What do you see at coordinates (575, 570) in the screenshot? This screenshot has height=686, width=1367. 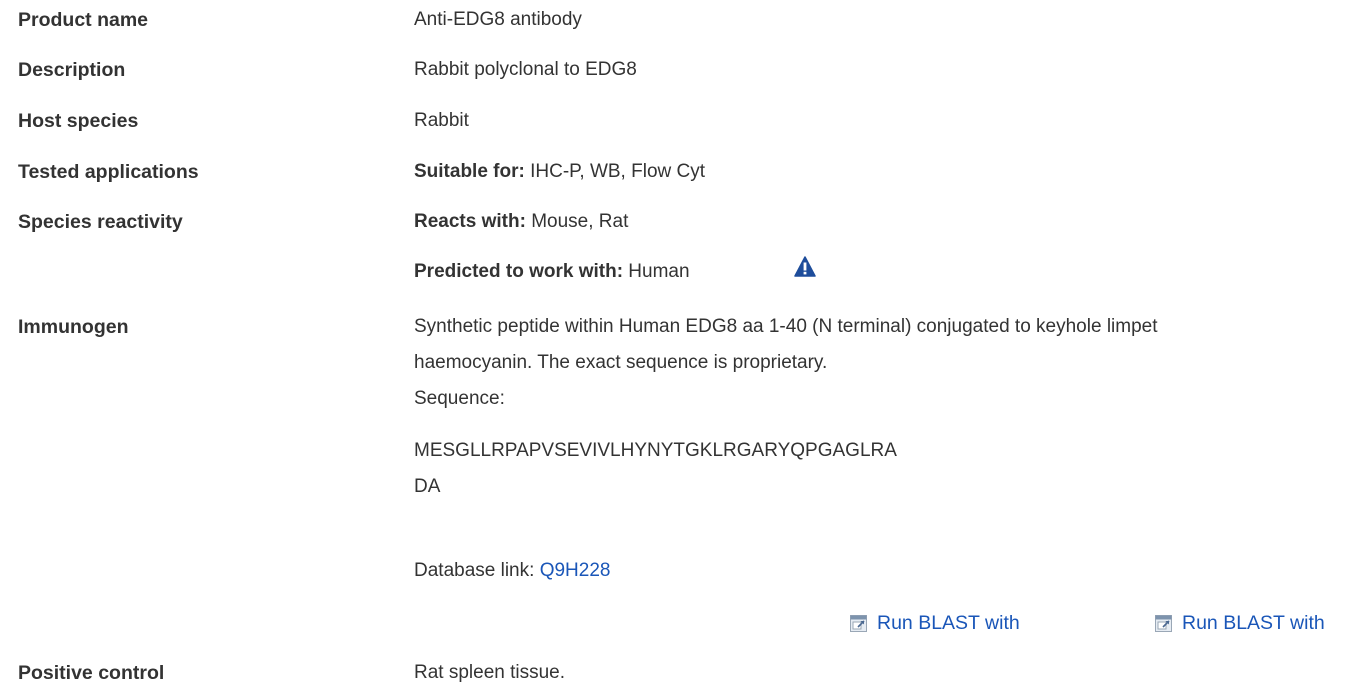 I see `database-link-q9h228: Q9H228` at bounding box center [575, 570].